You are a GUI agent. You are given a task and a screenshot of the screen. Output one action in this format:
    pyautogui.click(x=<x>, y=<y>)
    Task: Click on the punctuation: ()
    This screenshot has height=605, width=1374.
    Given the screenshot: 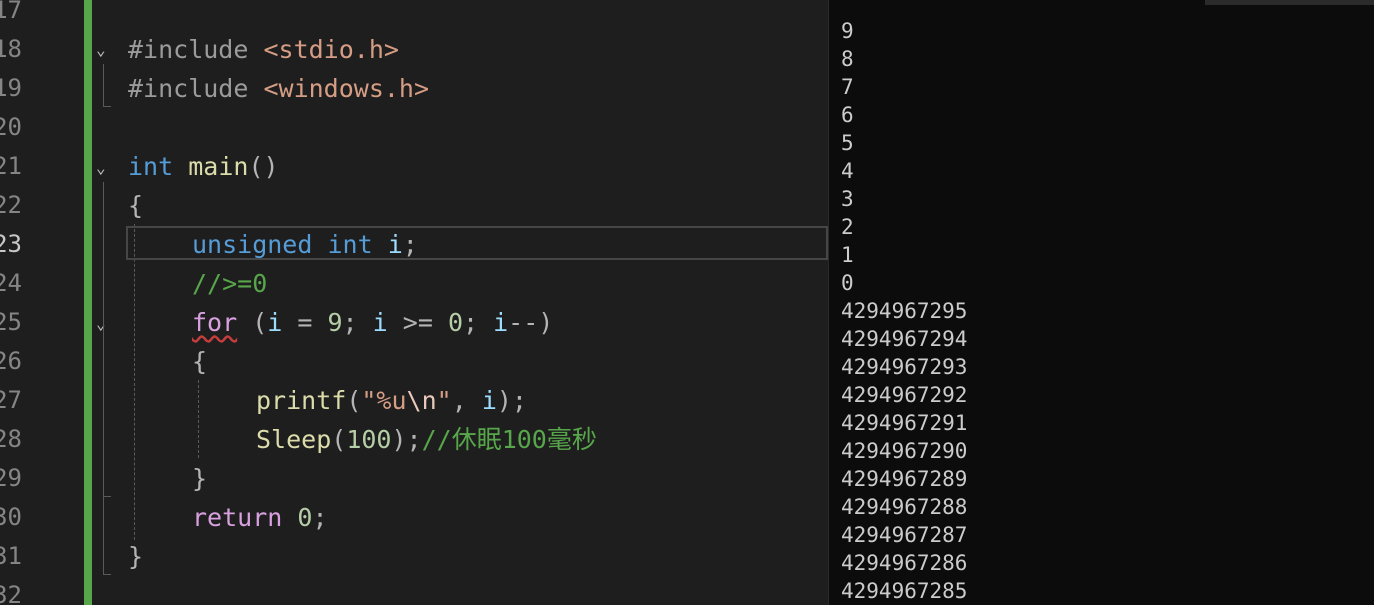 What is the action you would take?
    pyautogui.click(x=263, y=166)
    